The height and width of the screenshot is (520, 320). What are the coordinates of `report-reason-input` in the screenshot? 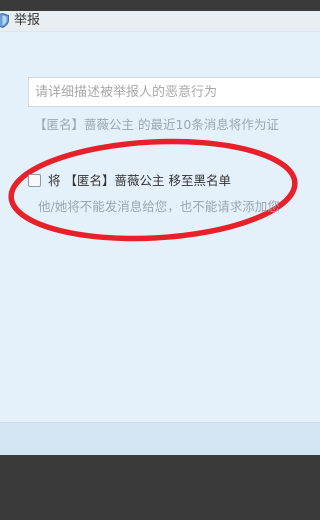 It's located at (174, 92).